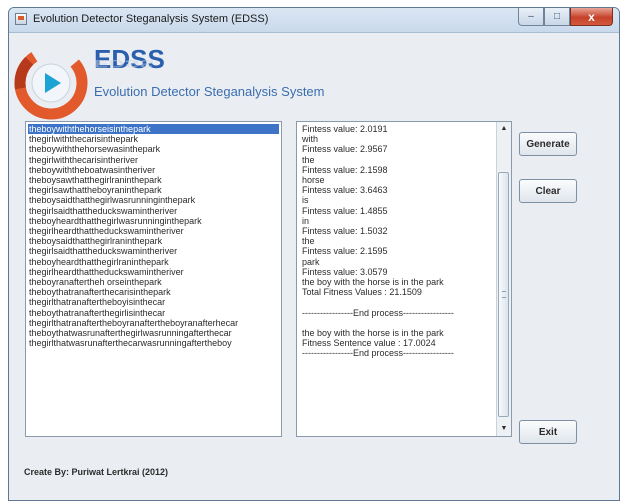 The width and height of the screenshot is (626, 504). Describe the element at coordinates (345, 169) in the screenshot. I see `log-line: Fintess value: 2.1598` at that location.